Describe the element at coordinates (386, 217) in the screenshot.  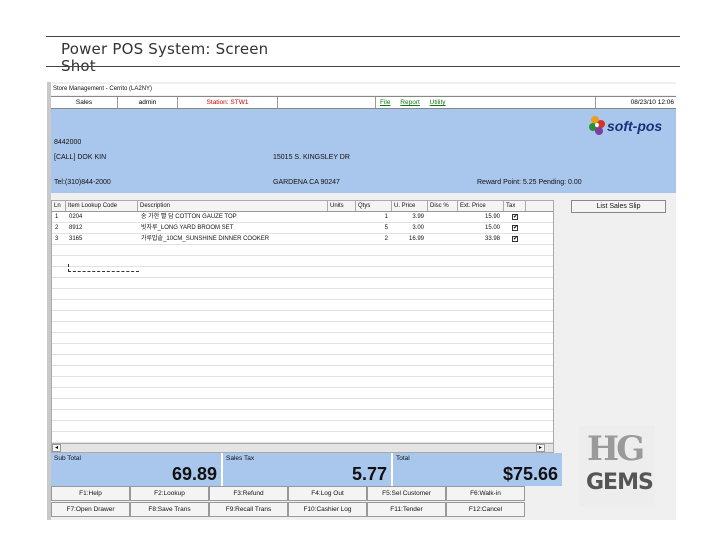
I see `cell-qty: 1` at that location.